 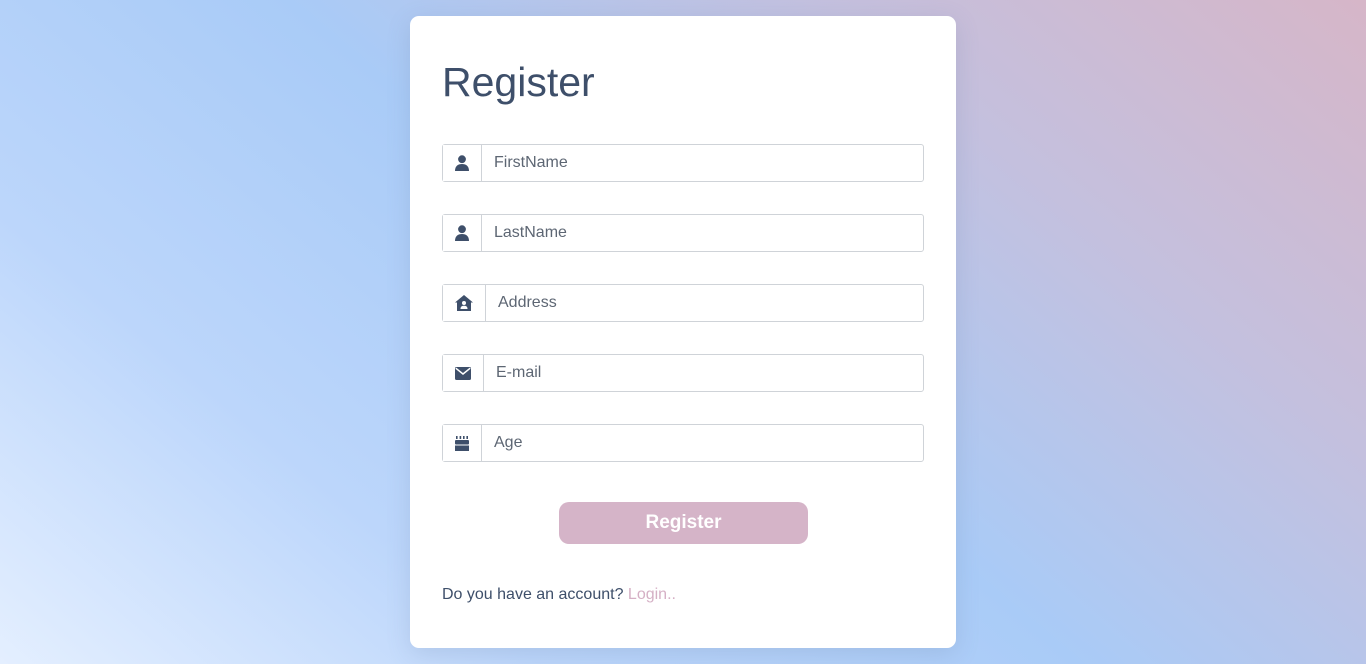 I want to click on address-field-group, so click(x=683, y=303).